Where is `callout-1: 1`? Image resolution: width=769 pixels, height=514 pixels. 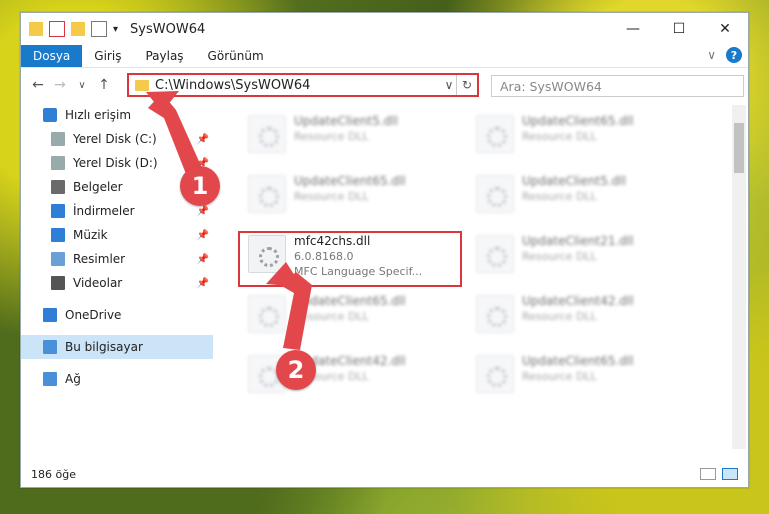 callout-1: 1 is located at coordinates (200, 186).